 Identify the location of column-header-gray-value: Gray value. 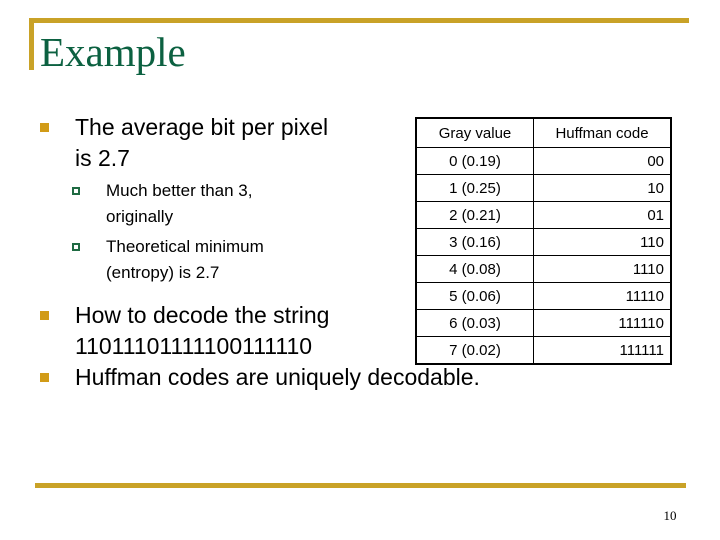
(474, 132).